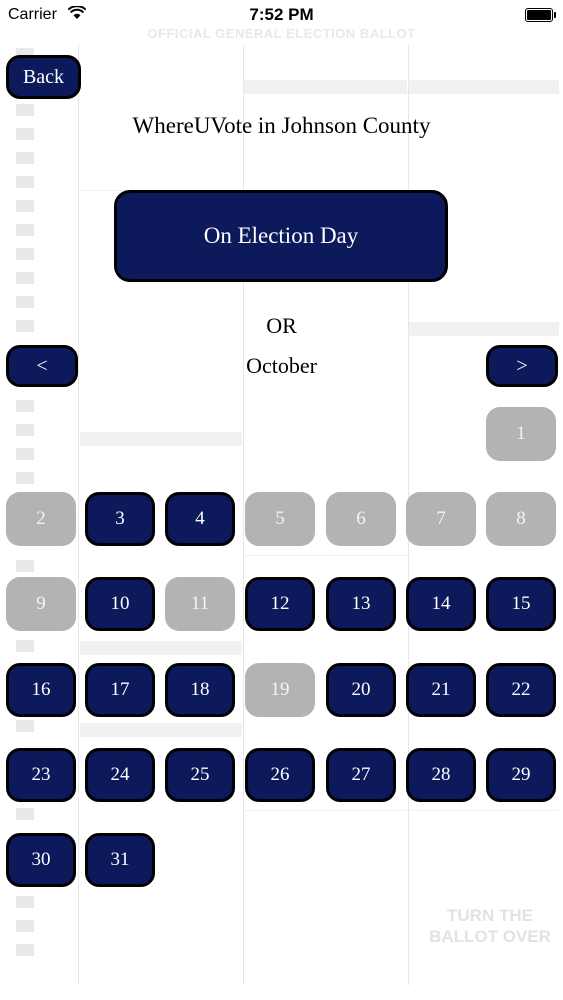  I want to click on calendar-day-16: 16, so click(41, 690).